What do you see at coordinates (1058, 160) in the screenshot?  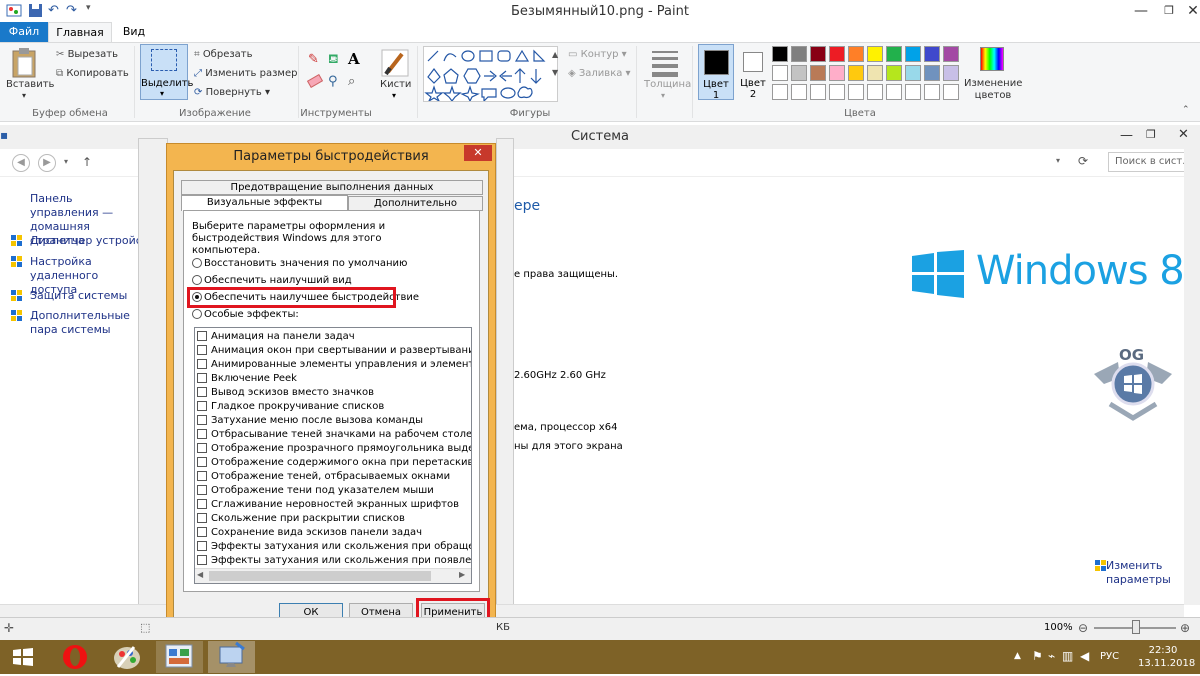 I see `address-dropdown-icon: ▾` at bounding box center [1058, 160].